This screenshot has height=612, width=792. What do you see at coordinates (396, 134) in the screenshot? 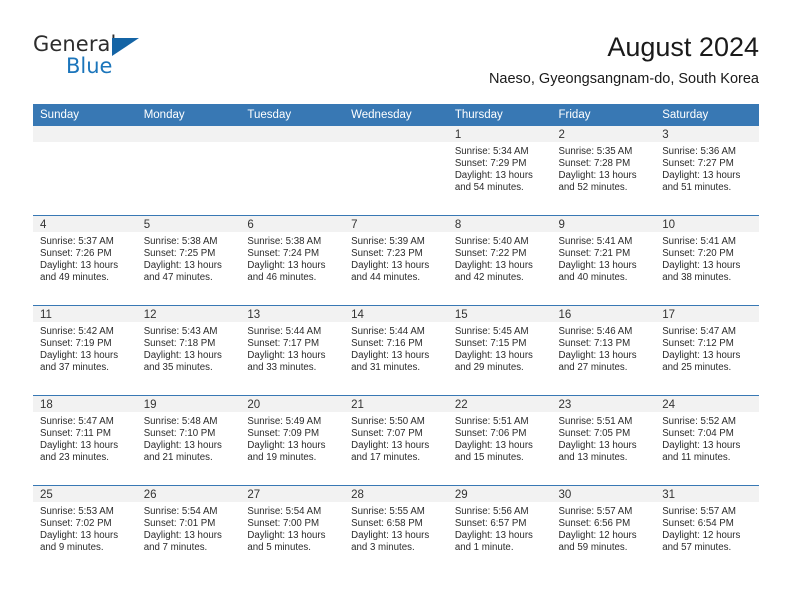
I see `day-number` at bounding box center [396, 134].